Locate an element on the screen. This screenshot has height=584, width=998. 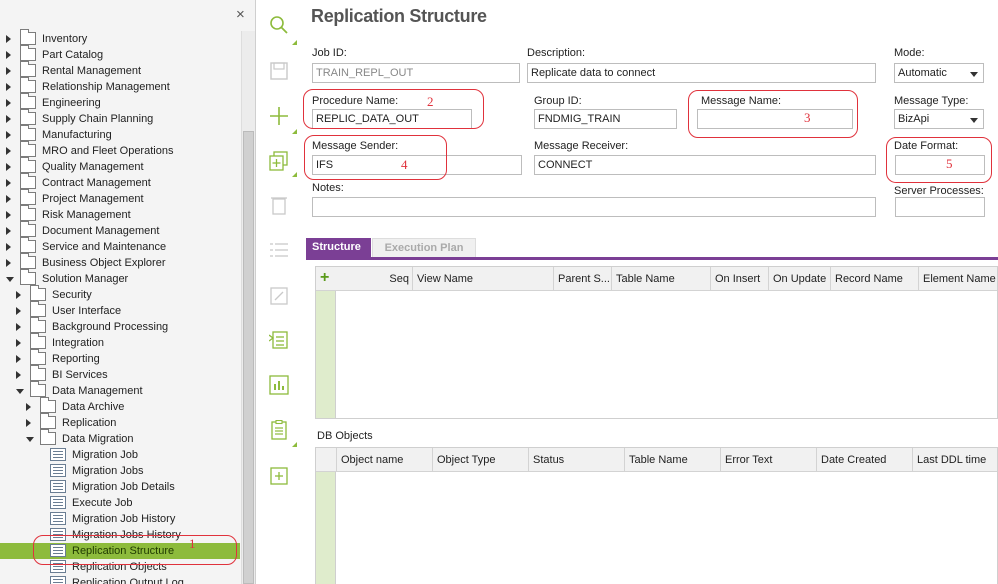
add-row-icon: + is located at coordinates (324, 278).